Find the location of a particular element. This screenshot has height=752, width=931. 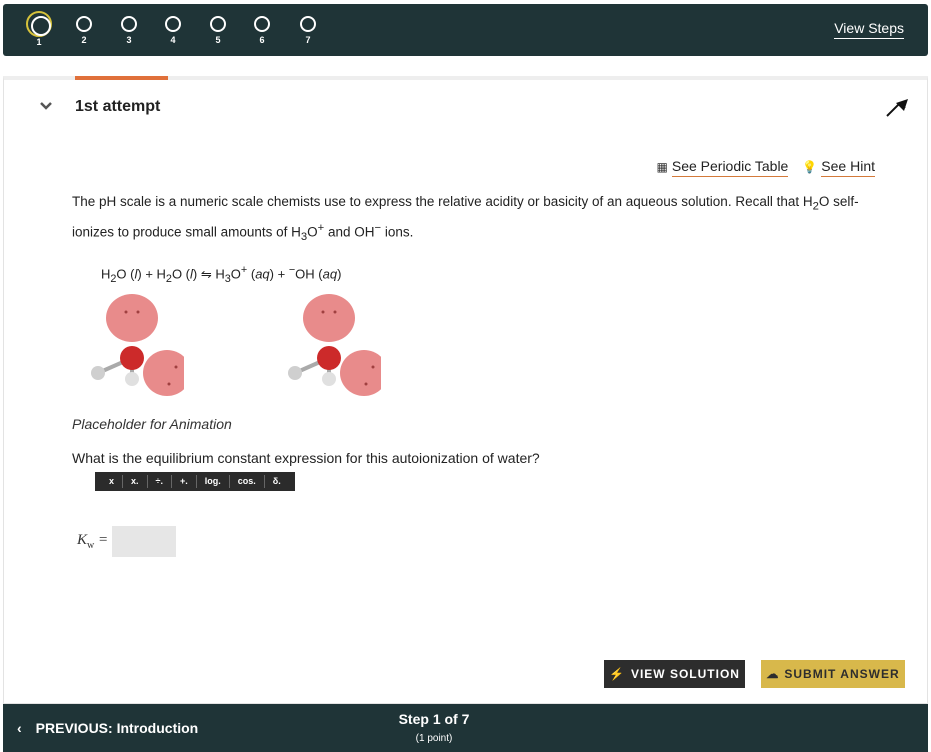

step-number: 3 is located at coordinates (129, 40).